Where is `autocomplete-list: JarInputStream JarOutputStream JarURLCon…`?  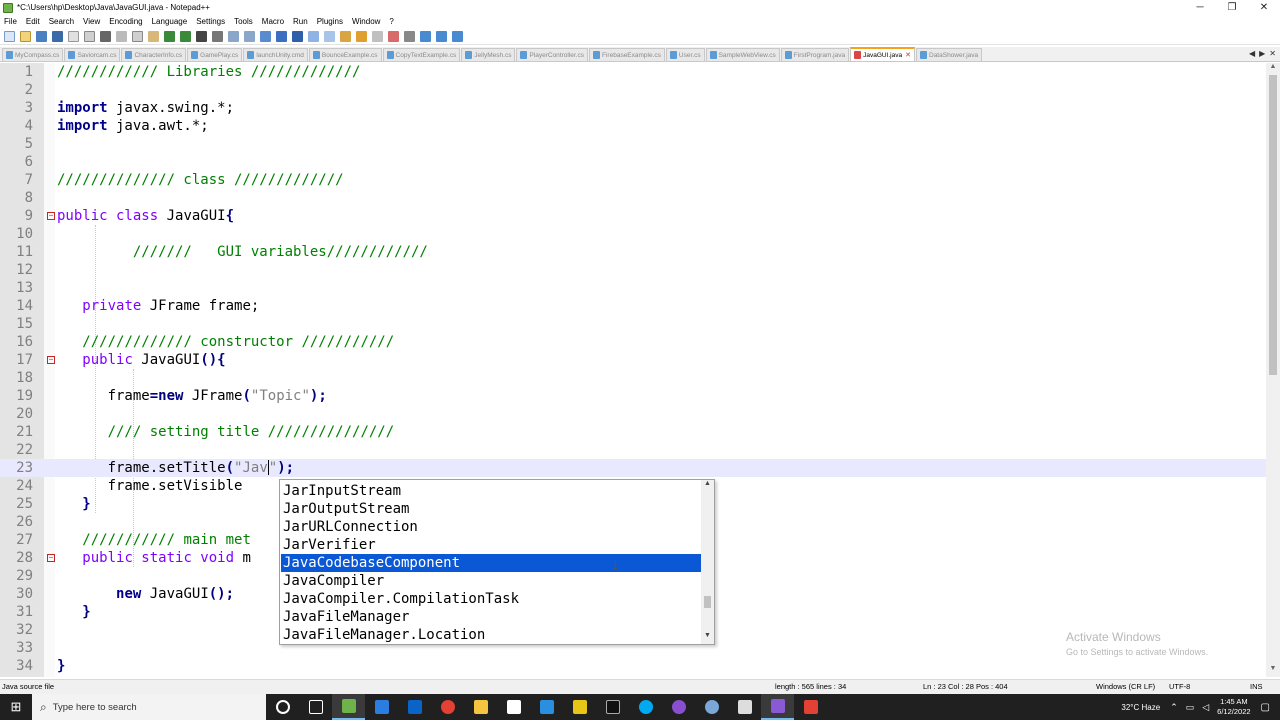
autocomplete-list: JarInputStream JarOutputStream JarURLCon… is located at coordinates (497, 562).